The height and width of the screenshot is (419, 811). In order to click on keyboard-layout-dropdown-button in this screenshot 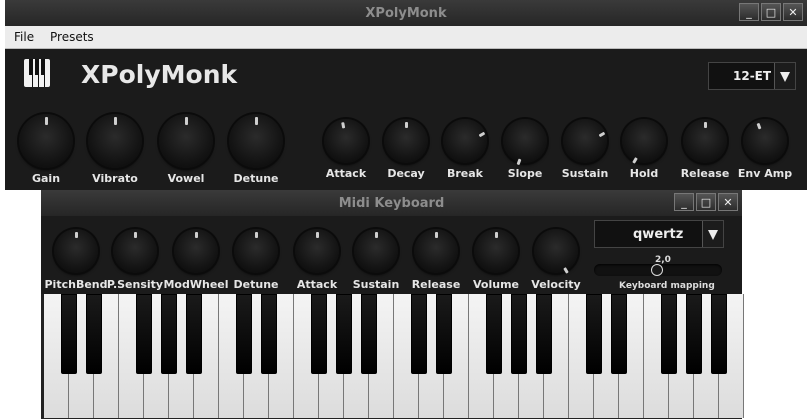, I will do `click(712, 234)`.